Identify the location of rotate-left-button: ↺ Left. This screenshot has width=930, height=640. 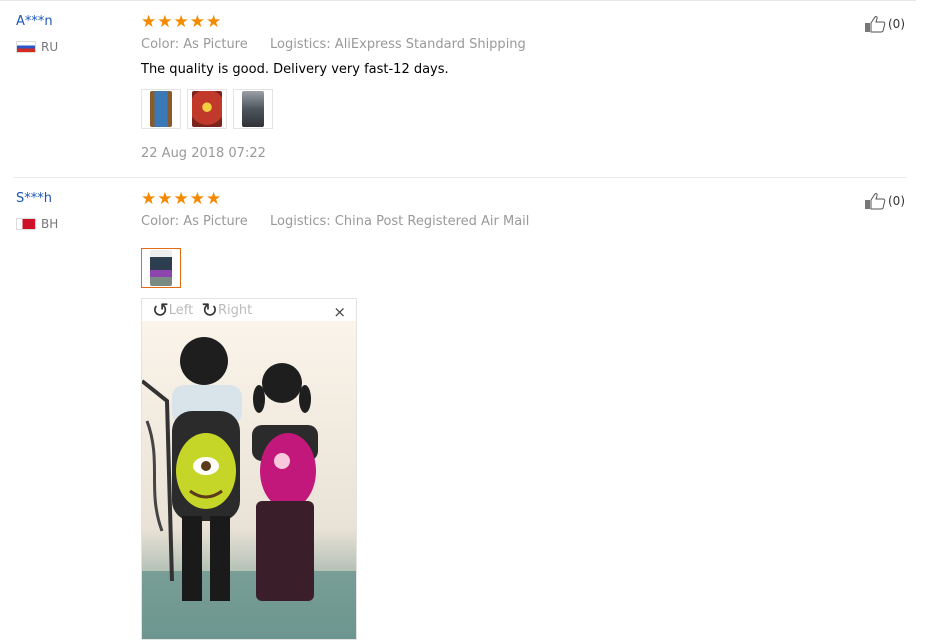
(173, 310).